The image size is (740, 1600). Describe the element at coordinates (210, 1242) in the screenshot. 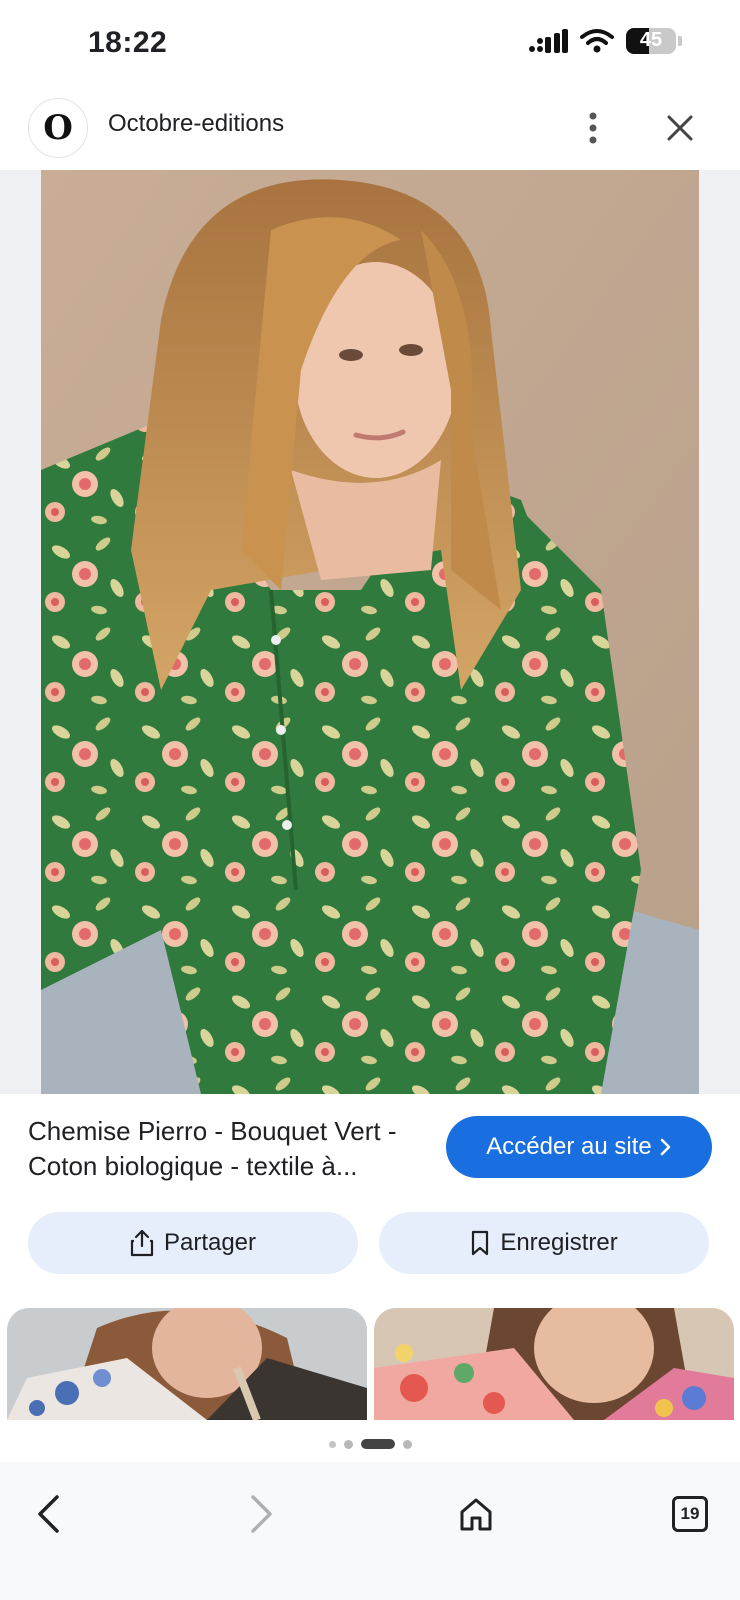

I see `share-label: Partager` at that location.